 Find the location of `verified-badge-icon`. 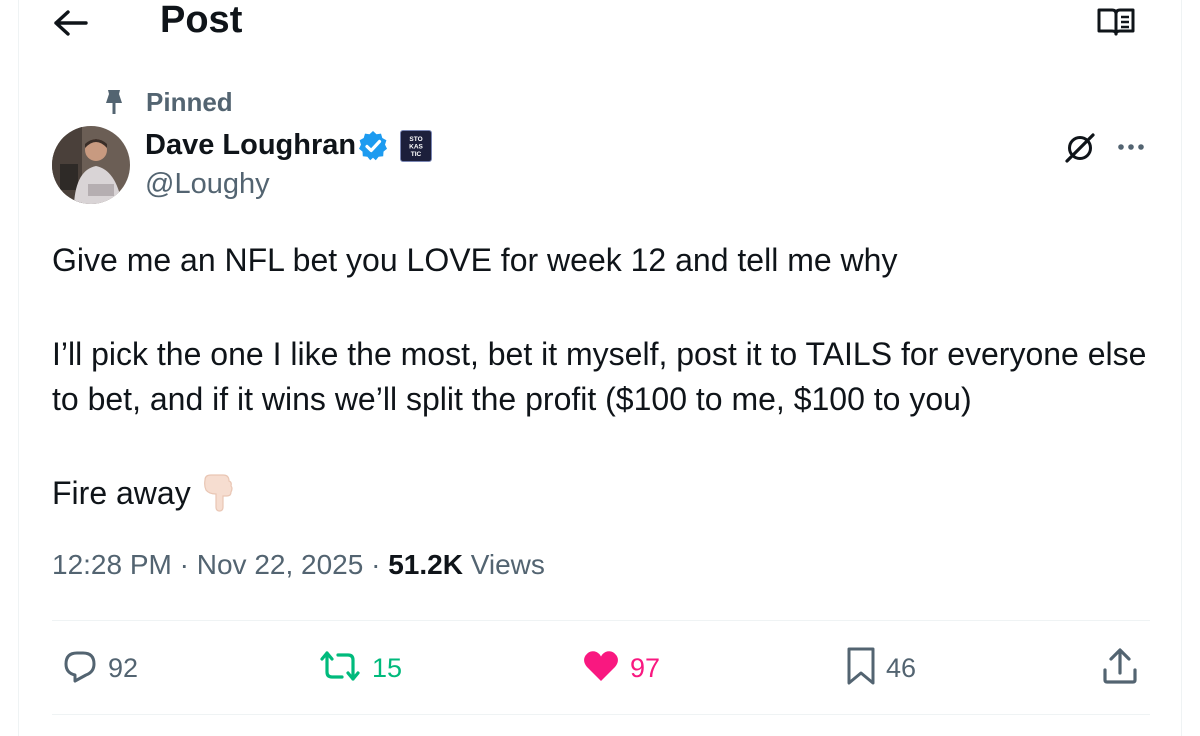

verified-badge-icon is located at coordinates (373, 146).